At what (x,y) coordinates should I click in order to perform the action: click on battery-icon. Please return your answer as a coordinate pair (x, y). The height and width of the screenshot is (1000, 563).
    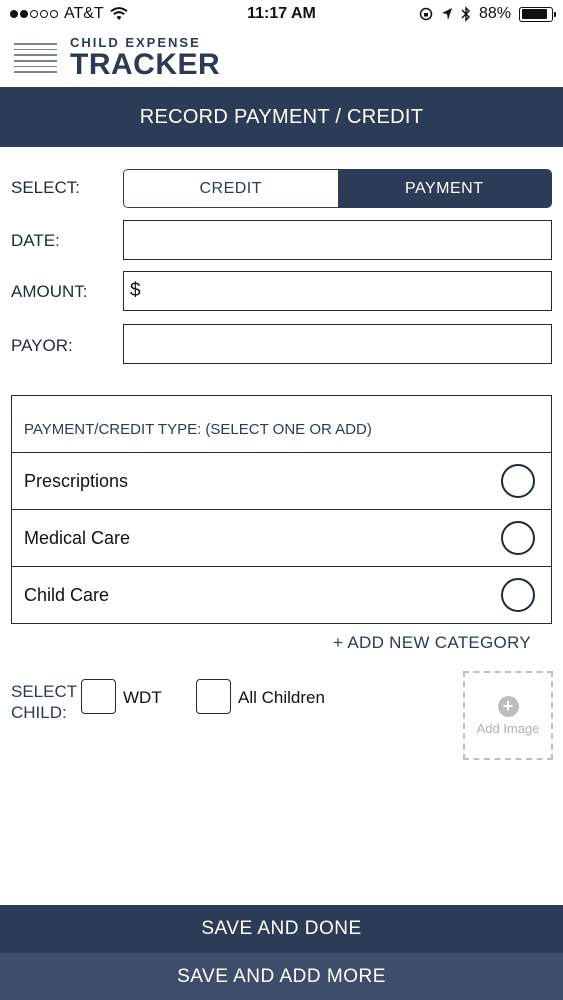
    Looking at the image, I should click on (537, 14).